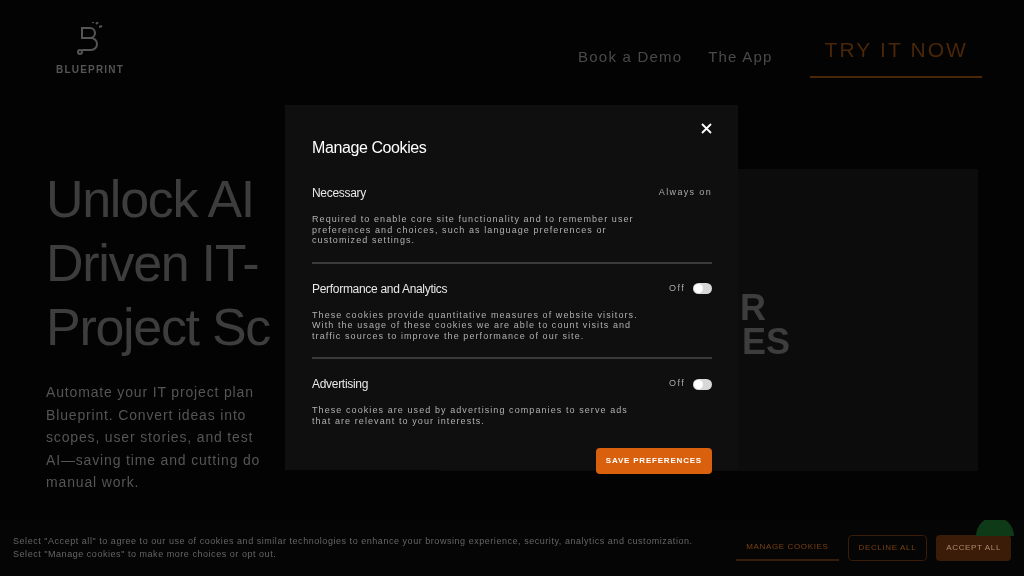 Image resolution: width=1024 pixels, height=576 pixels. What do you see at coordinates (150, 199) in the screenshot?
I see `hero-title-line: Unlock AI` at bounding box center [150, 199].